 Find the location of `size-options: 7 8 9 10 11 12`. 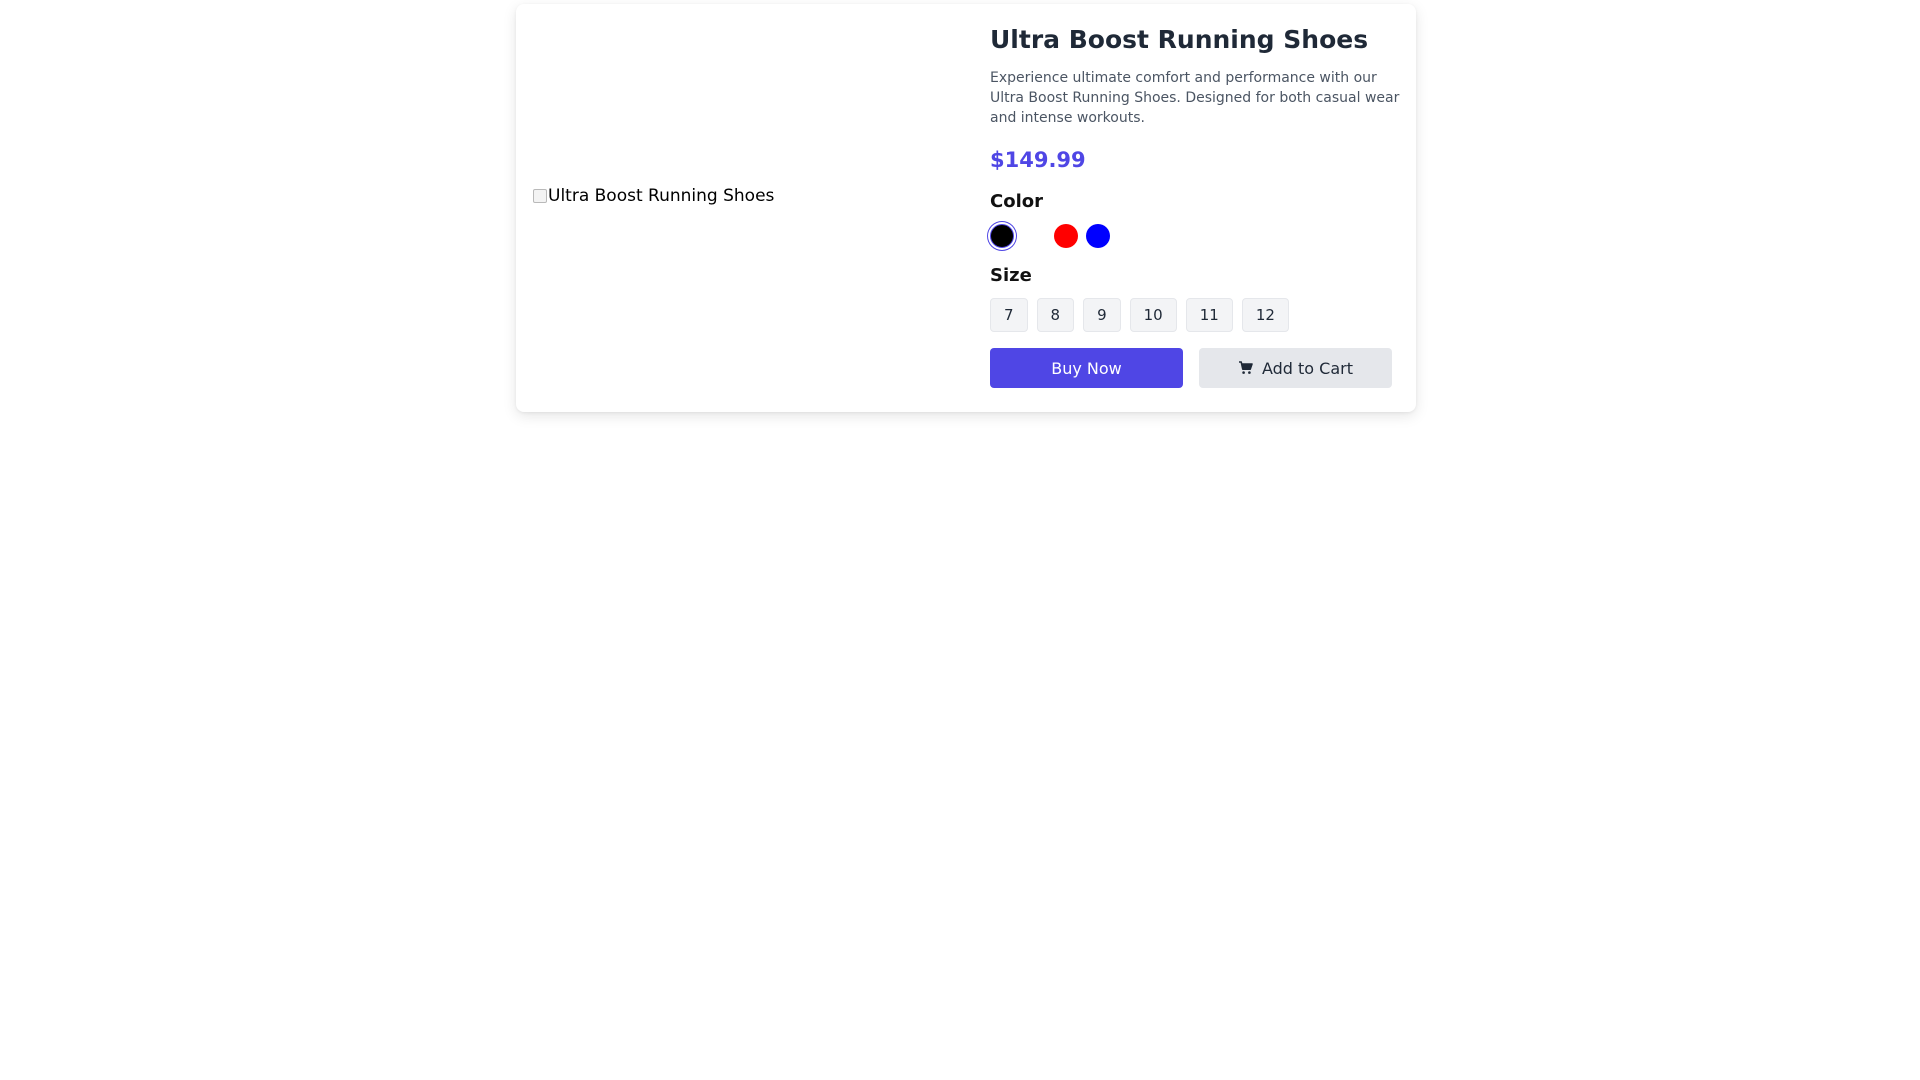

size-options: 7 8 9 10 11 12 is located at coordinates (1195, 315).